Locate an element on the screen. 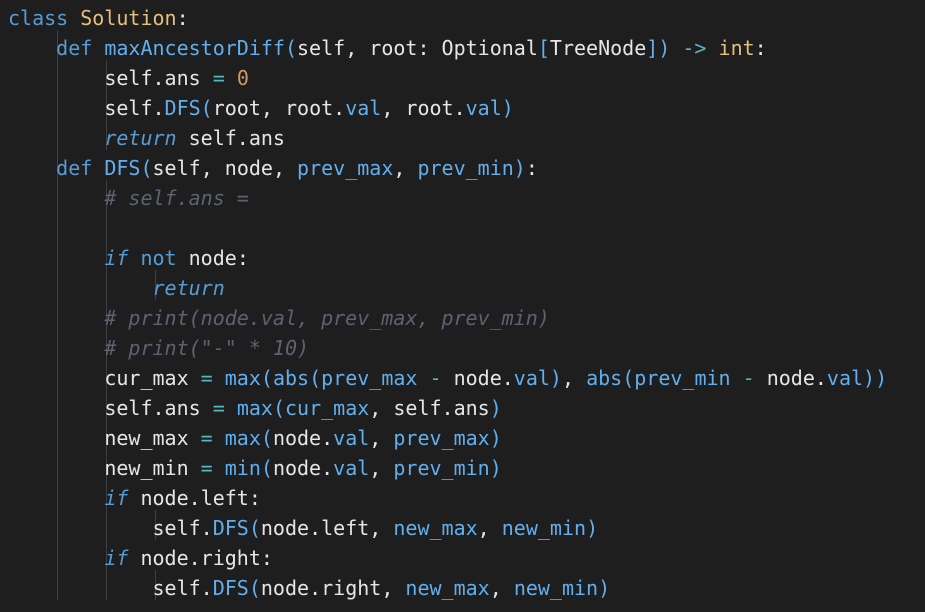 This screenshot has width=925, height=612. code-line-18: self.DFS(node.left, new_max, new_min) is located at coordinates (303, 528).